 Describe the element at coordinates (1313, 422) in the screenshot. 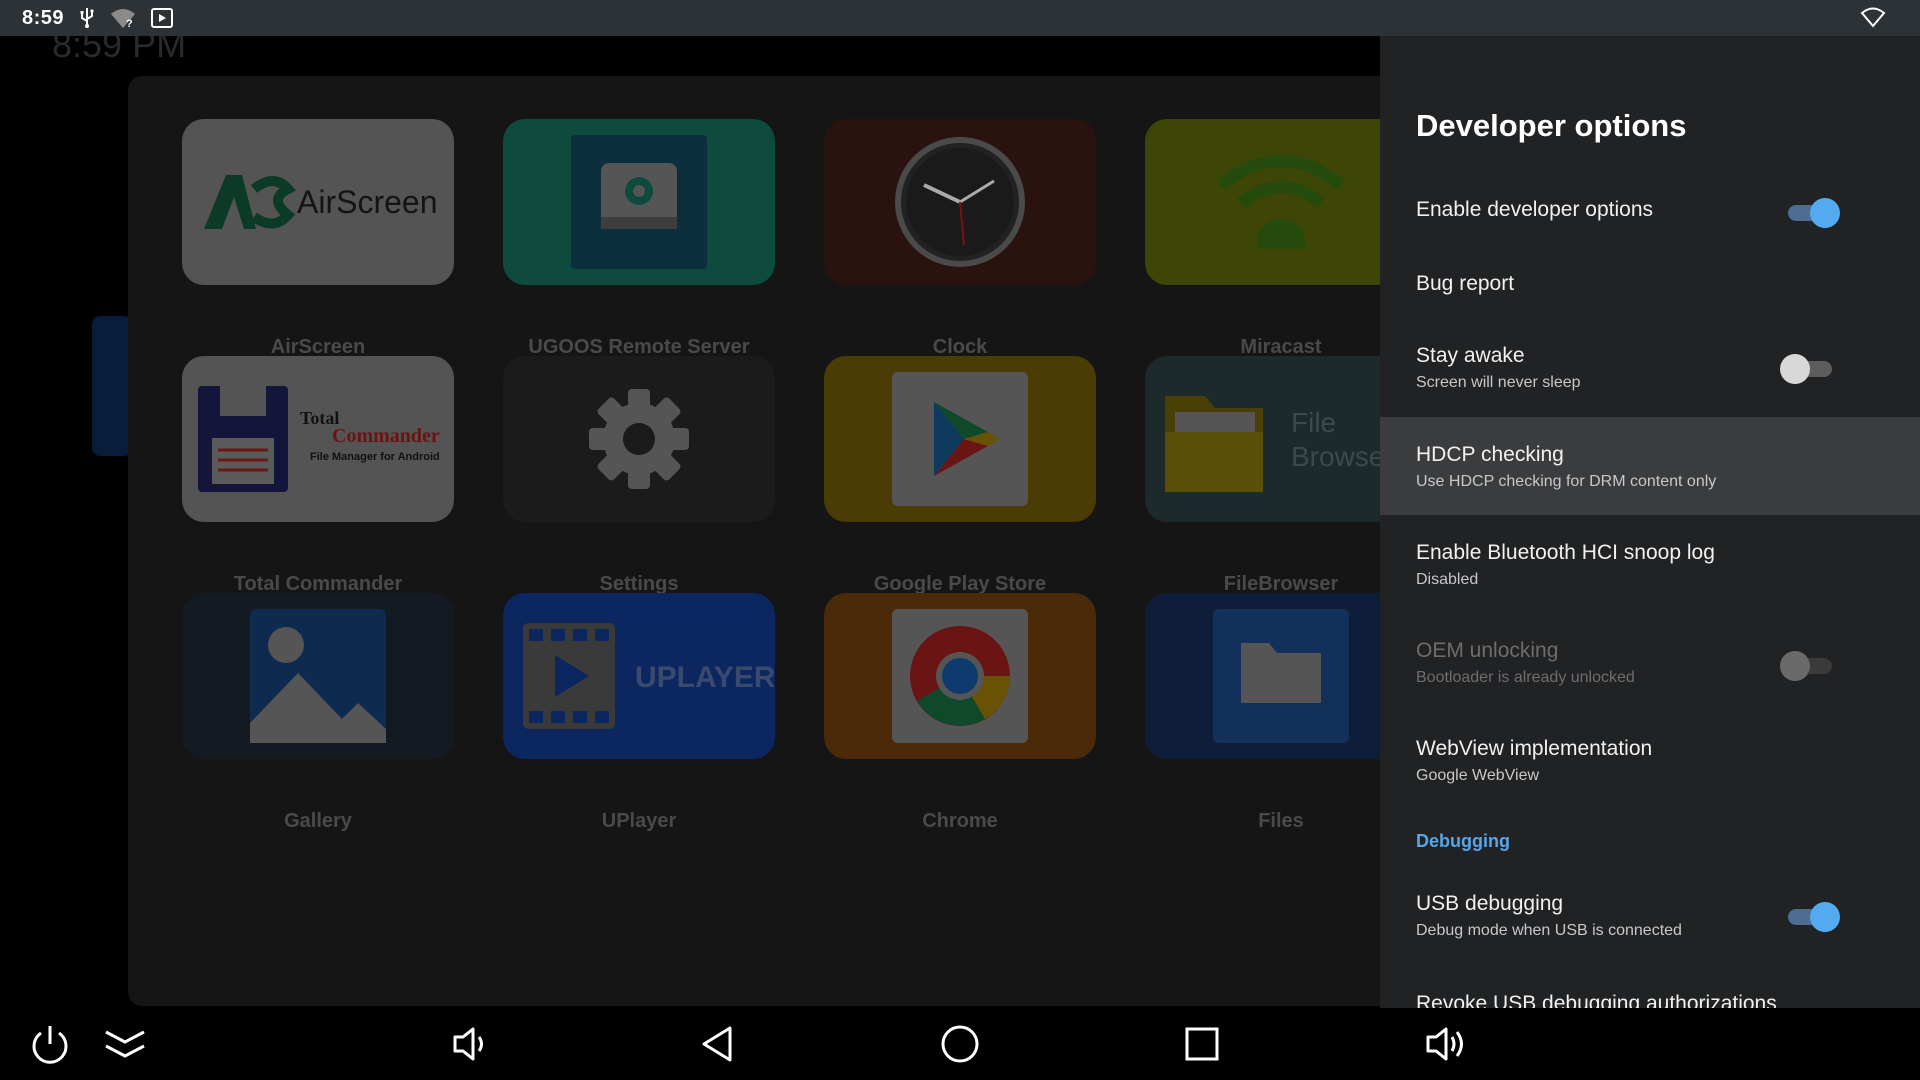

I see `svg-text: File` at that location.